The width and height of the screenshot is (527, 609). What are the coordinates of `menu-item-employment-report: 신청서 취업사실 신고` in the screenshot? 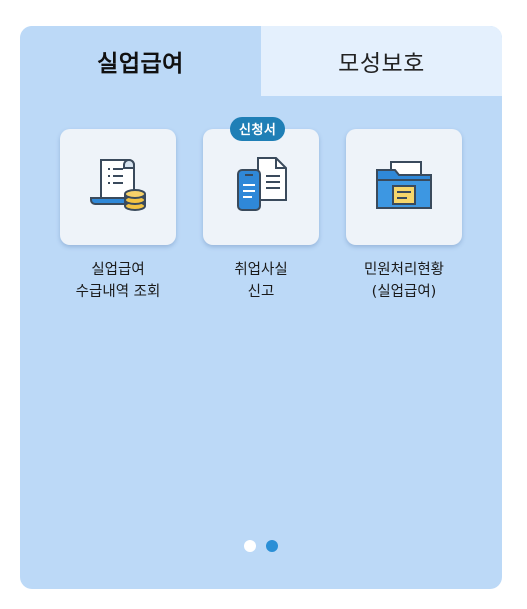 It's located at (261, 210).